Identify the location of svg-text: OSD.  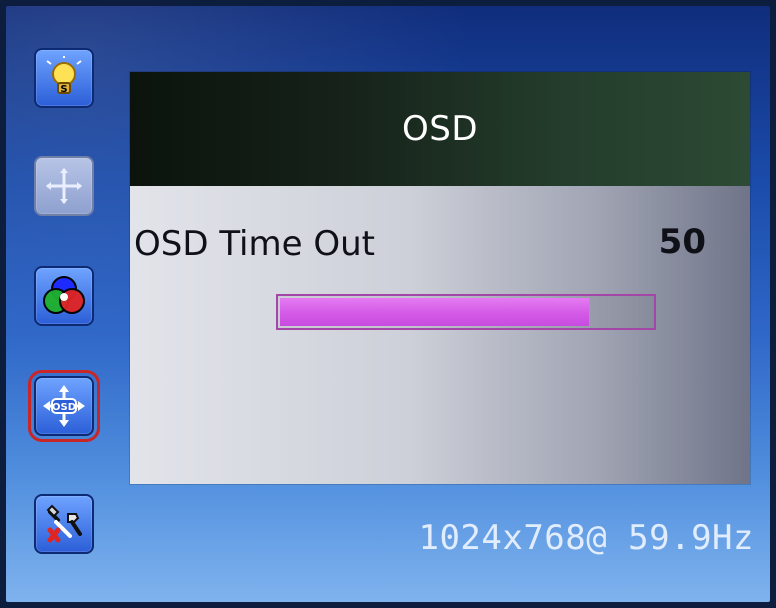
(64, 407).